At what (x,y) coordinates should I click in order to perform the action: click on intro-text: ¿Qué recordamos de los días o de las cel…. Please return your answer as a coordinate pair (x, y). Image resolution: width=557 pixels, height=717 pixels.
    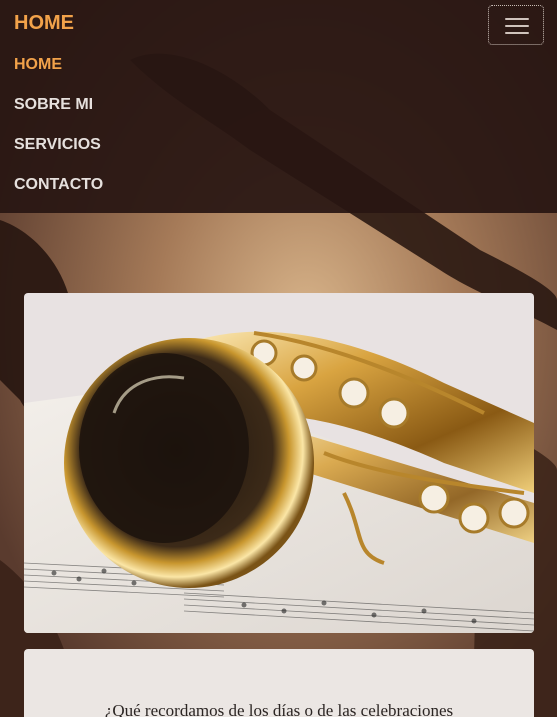
    Looking at the image, I should click on (279, 709).